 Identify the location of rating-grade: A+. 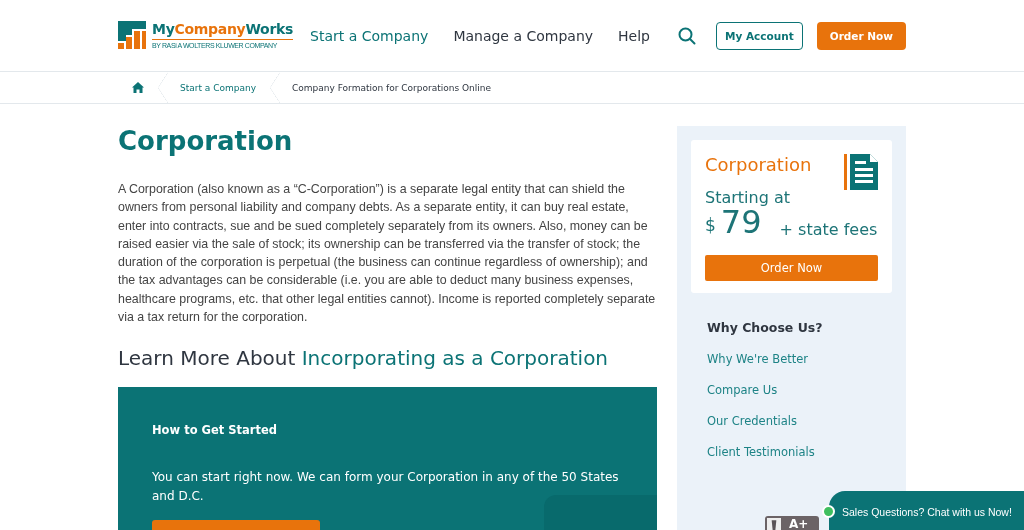
(799, 523).